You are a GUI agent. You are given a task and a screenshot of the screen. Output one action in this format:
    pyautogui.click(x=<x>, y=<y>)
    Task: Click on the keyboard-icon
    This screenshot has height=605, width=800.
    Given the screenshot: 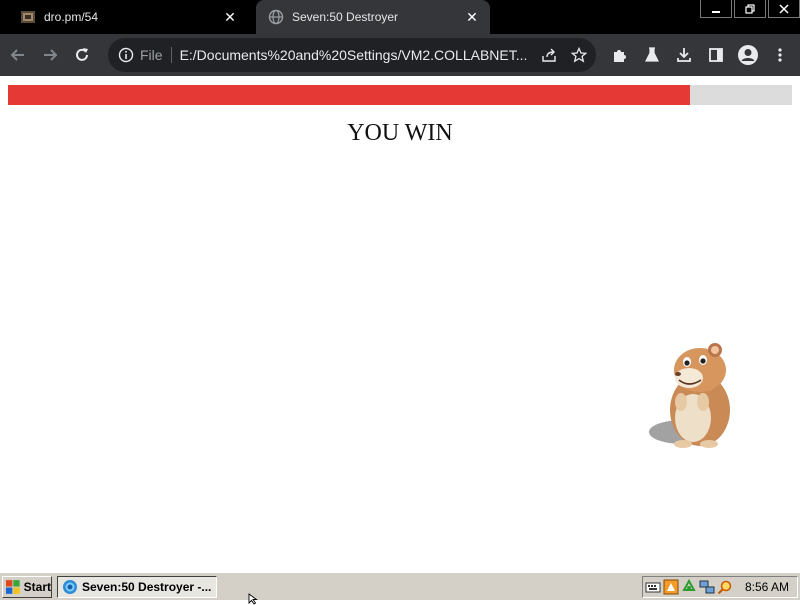 What is the action you would take?
    pyautogui.click(x=653, y=587)
    